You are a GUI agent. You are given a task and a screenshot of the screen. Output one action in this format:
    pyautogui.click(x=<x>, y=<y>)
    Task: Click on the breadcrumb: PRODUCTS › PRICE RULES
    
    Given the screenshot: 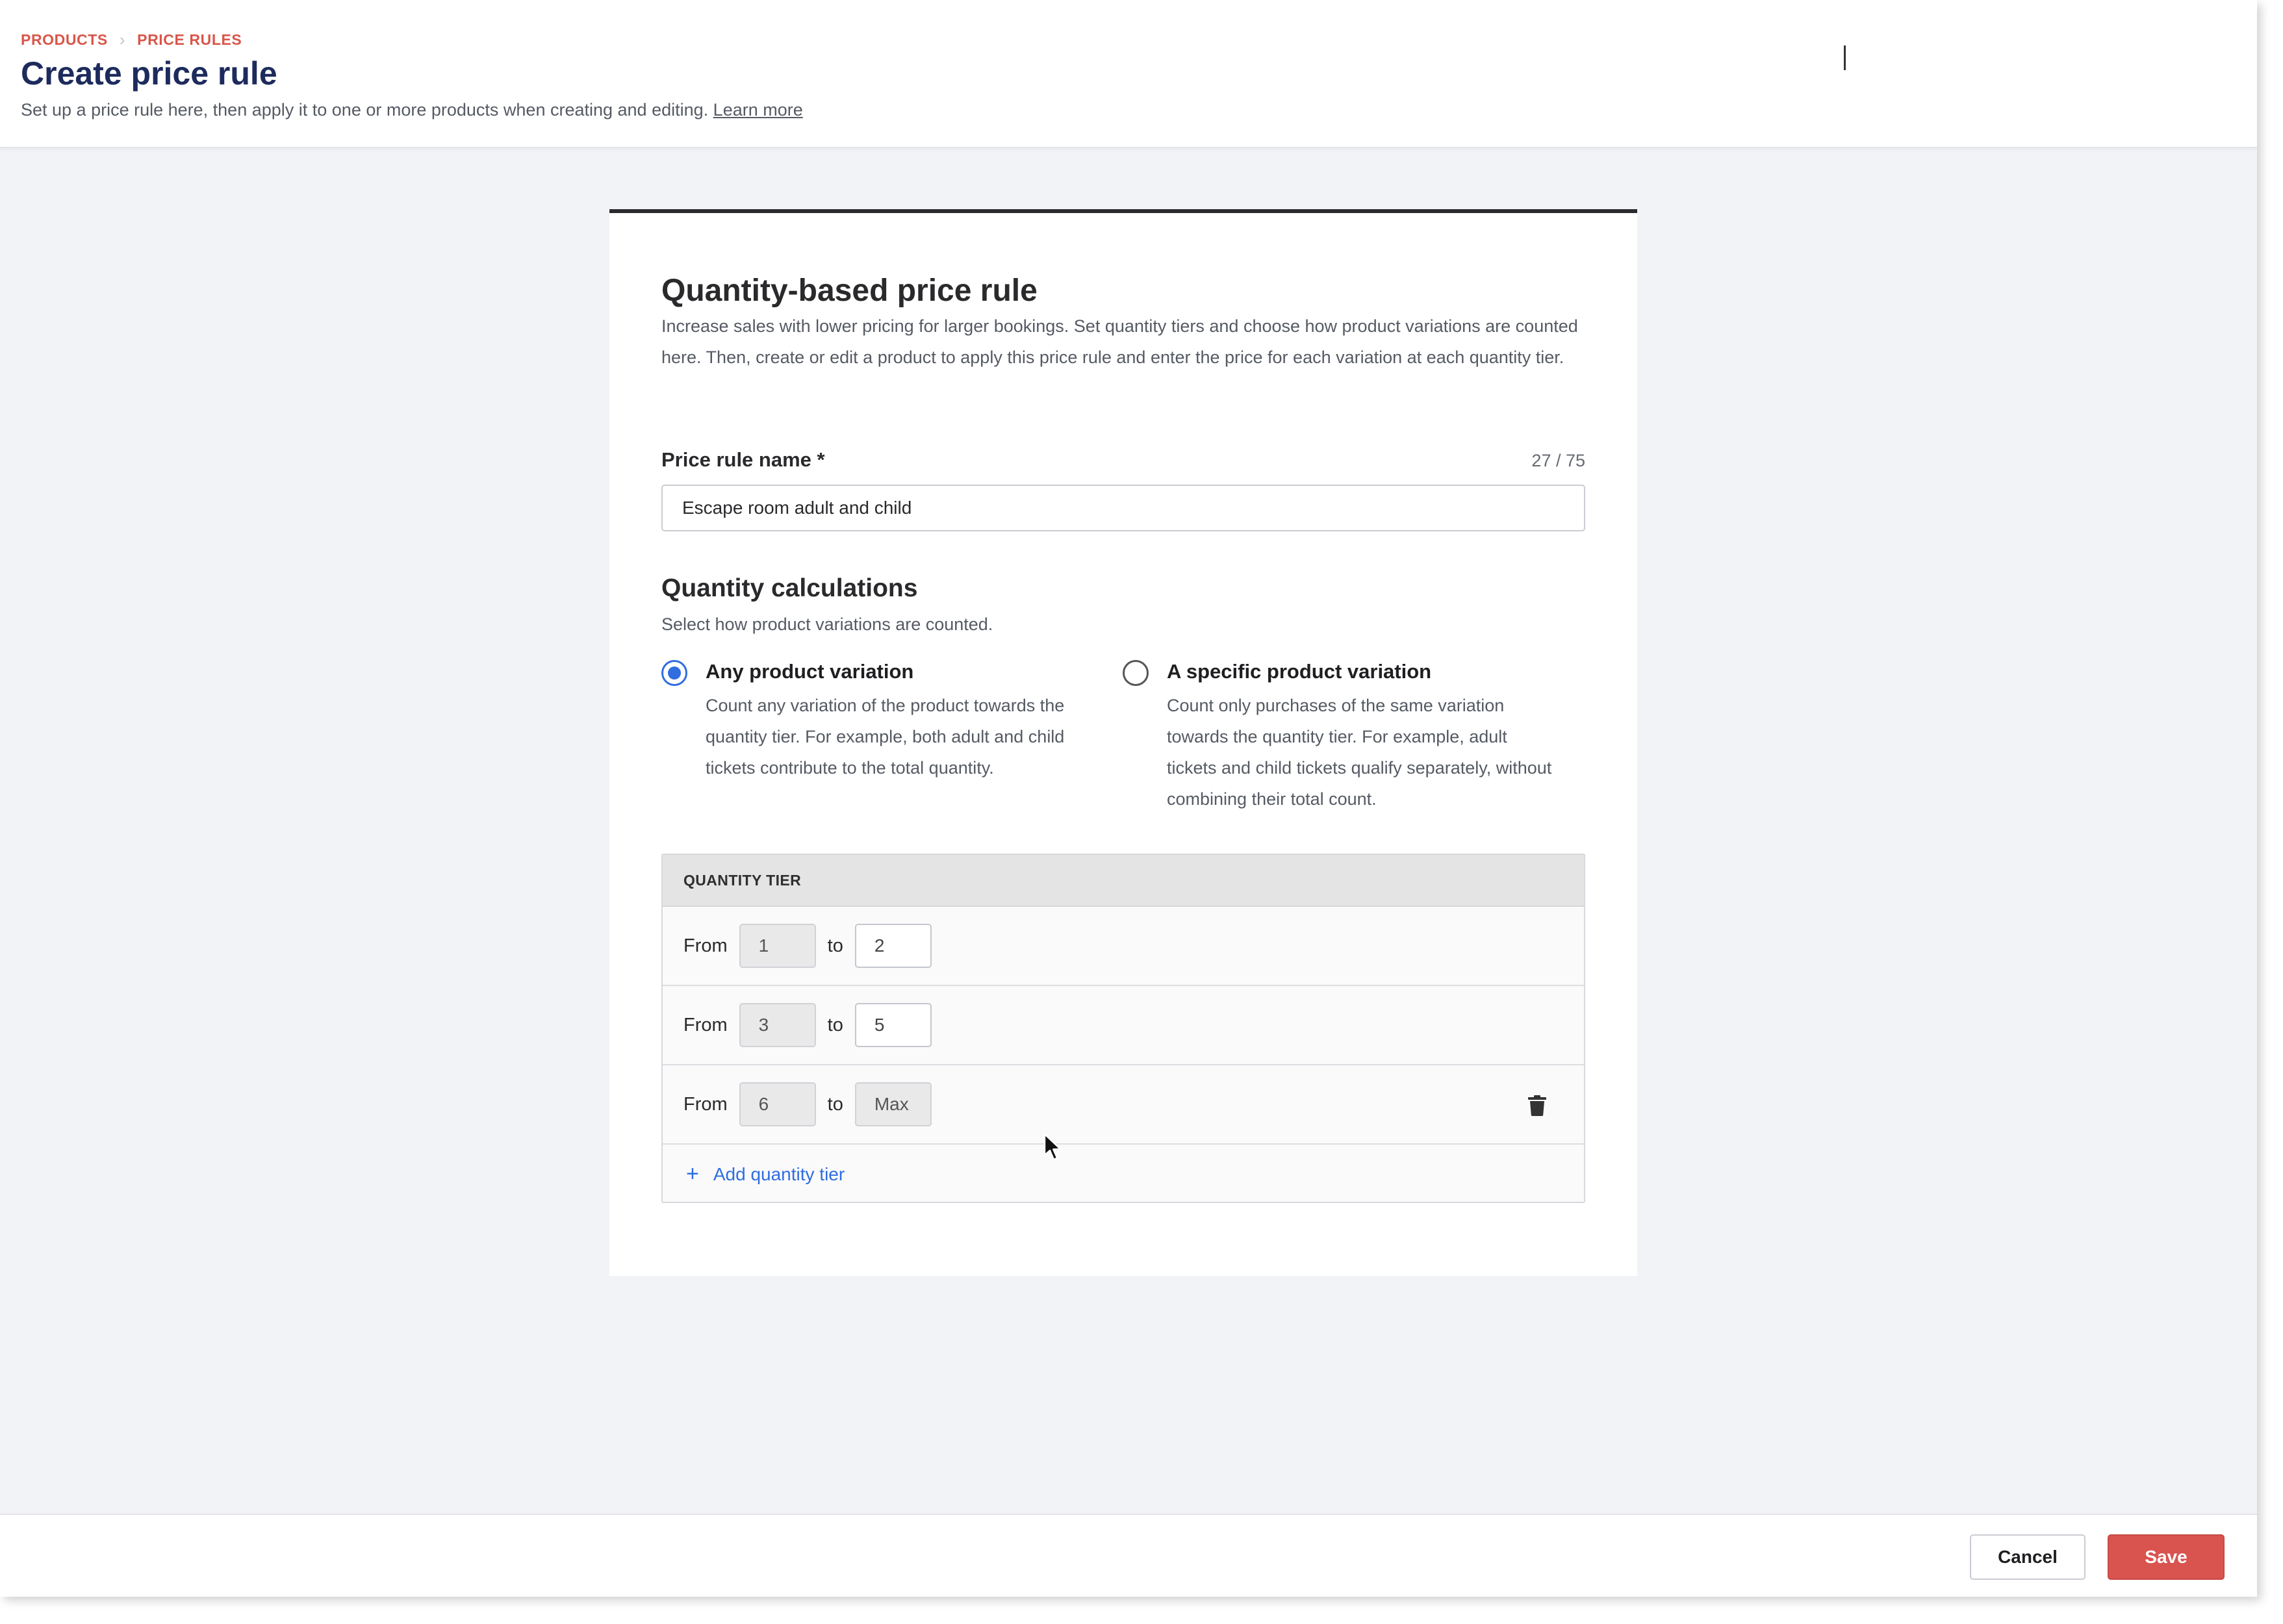 What is the action you would take?
    pyautogui.click(x=131, y=40)
    